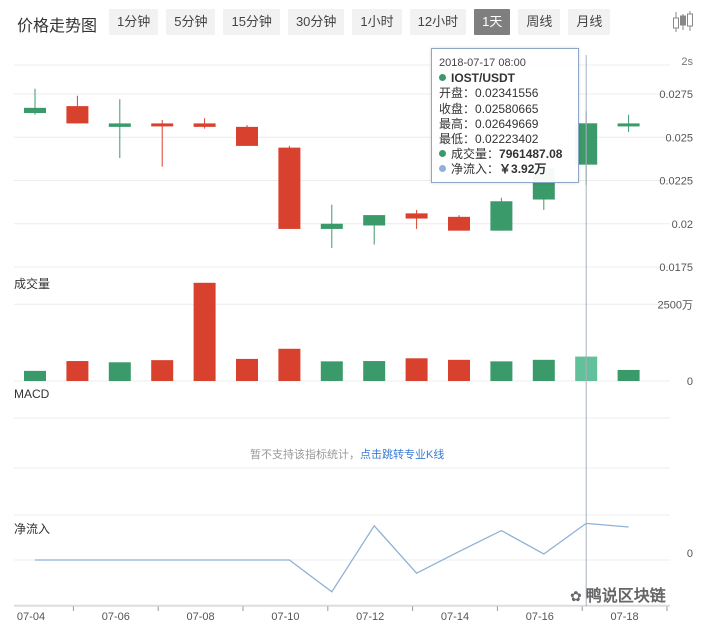  I want to click on price-tick-label: 0.0225, so click(676, 182).